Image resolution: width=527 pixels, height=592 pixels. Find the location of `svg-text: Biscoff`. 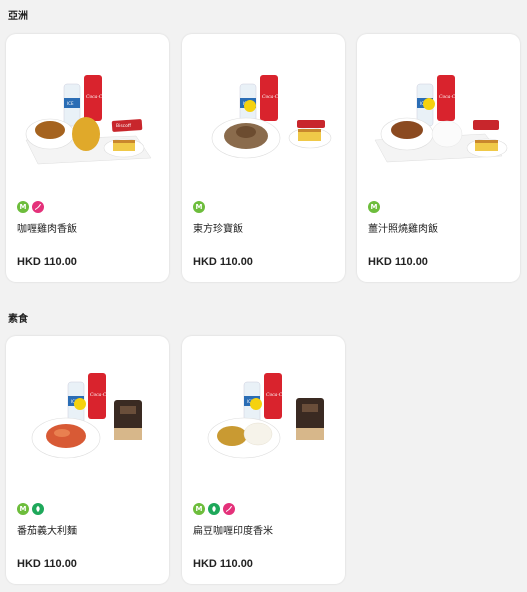

svg-text: Biscoff is located at coordinates (124, 126).